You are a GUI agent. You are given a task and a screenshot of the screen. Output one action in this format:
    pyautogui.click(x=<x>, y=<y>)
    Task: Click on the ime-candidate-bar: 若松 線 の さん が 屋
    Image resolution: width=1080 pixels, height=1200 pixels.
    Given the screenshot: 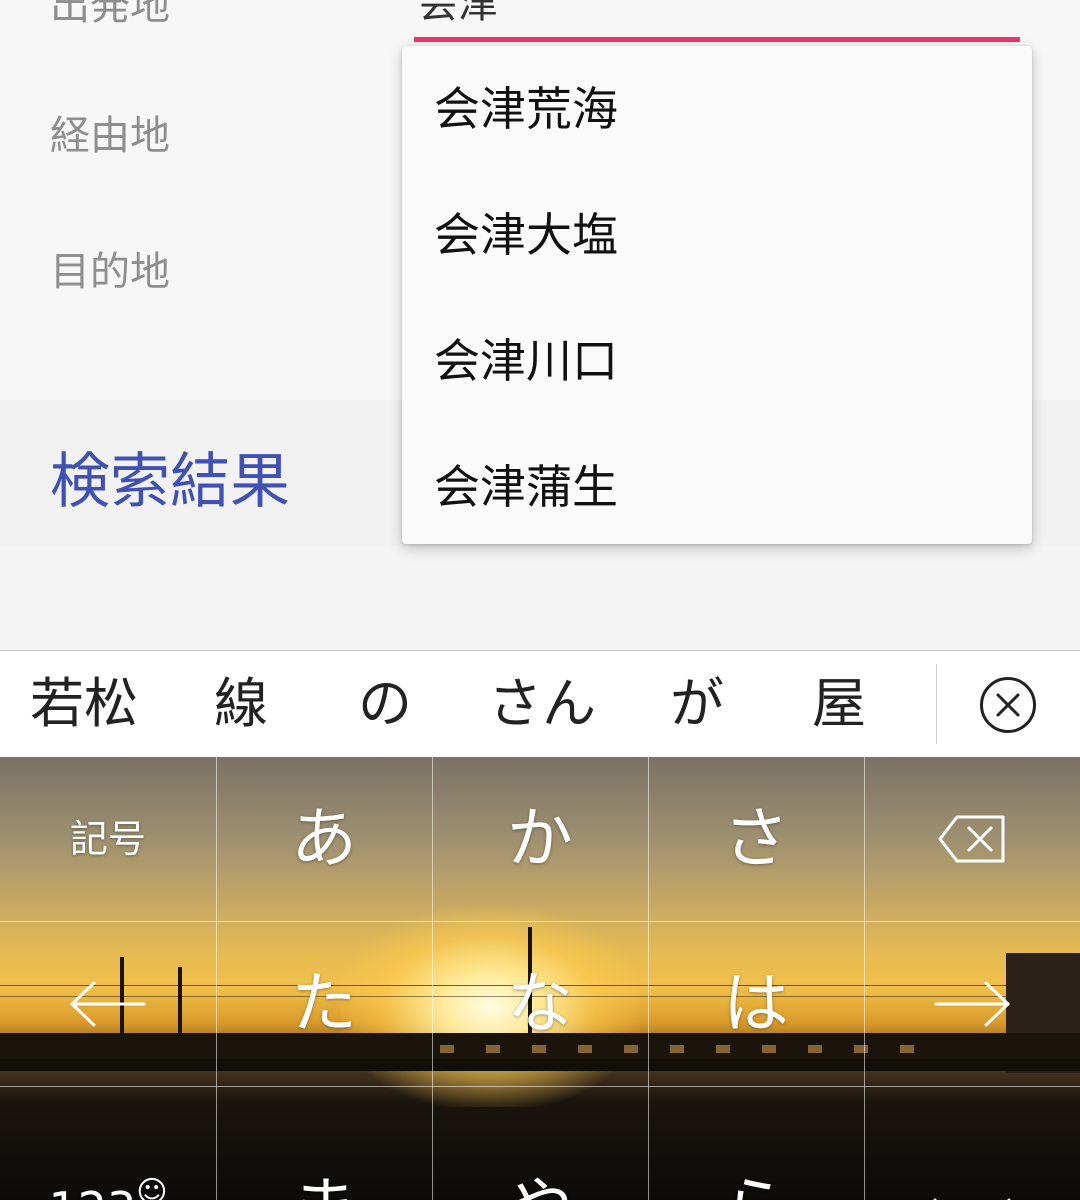 What is the action you would take?
    pyautogui.click(x=540, y=704)
    